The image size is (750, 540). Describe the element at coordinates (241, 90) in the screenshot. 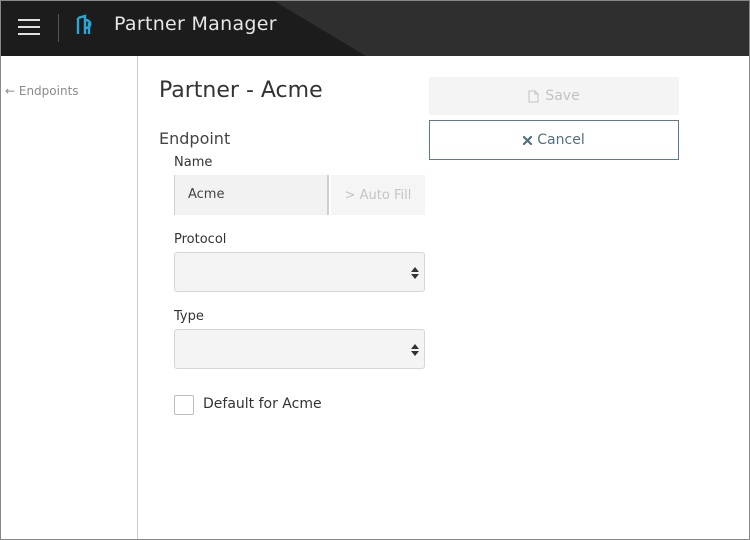

I see `page-title: Partner - Acme` at that location.